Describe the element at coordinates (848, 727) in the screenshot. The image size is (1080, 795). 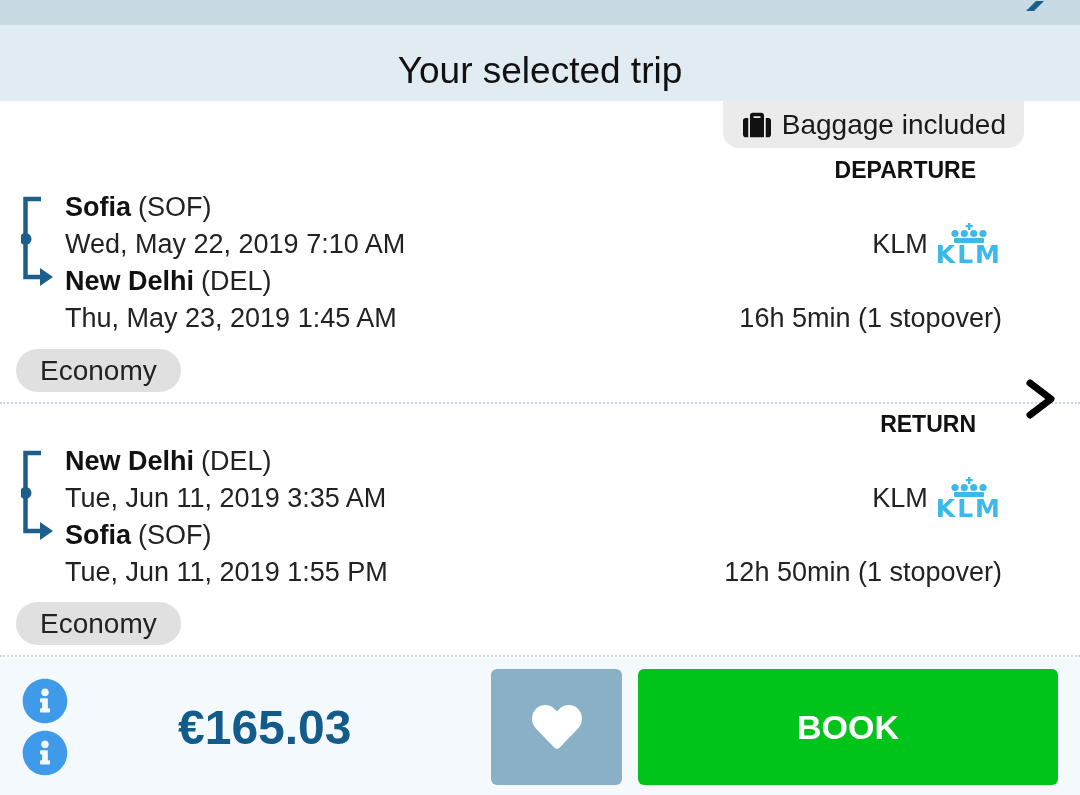
I see `book-button: BOOK` at that location.